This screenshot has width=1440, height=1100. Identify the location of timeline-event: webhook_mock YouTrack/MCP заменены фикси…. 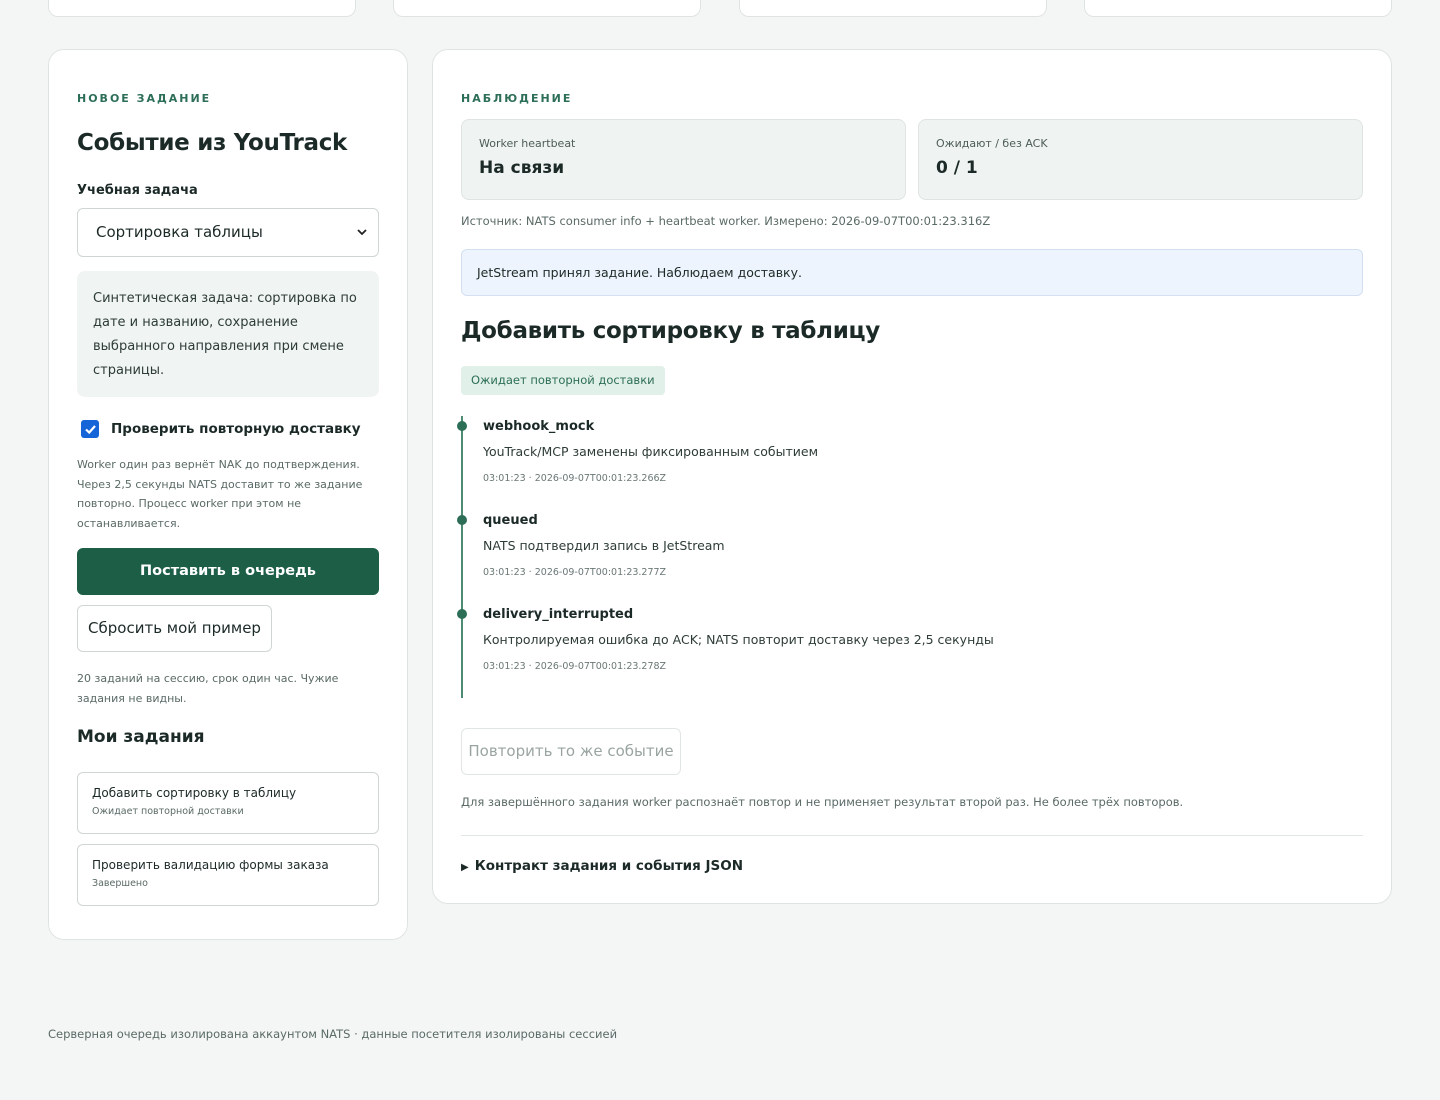
(638, 451).